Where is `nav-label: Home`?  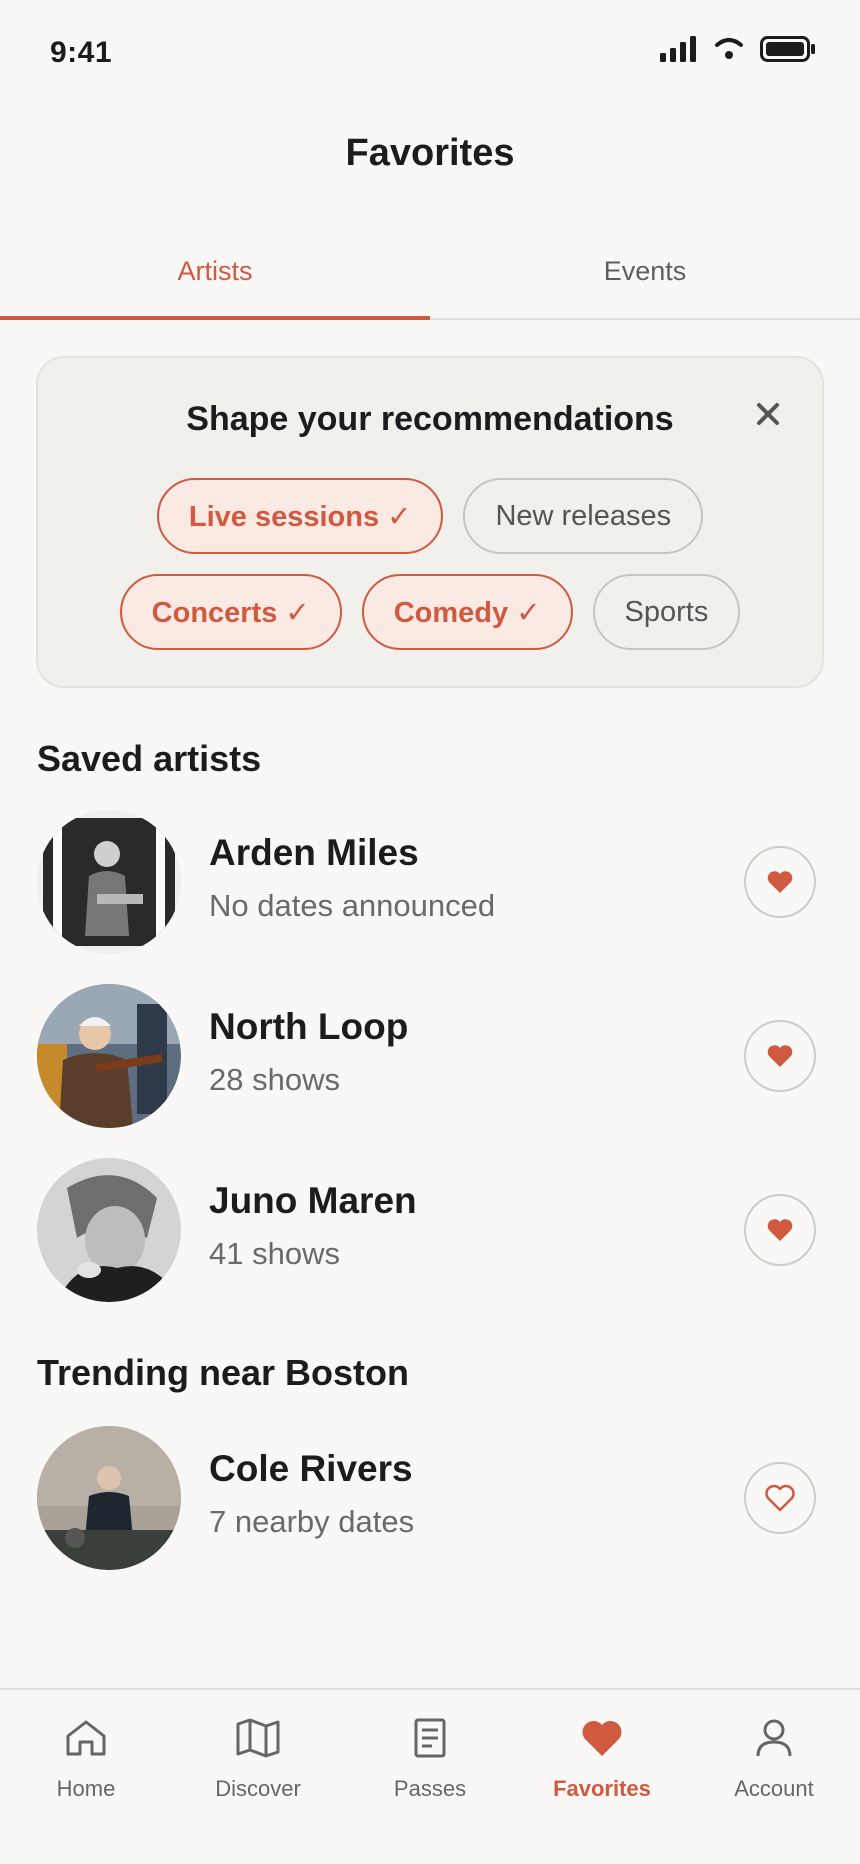
nav-label: Home is located at coordinates (86, 1788).